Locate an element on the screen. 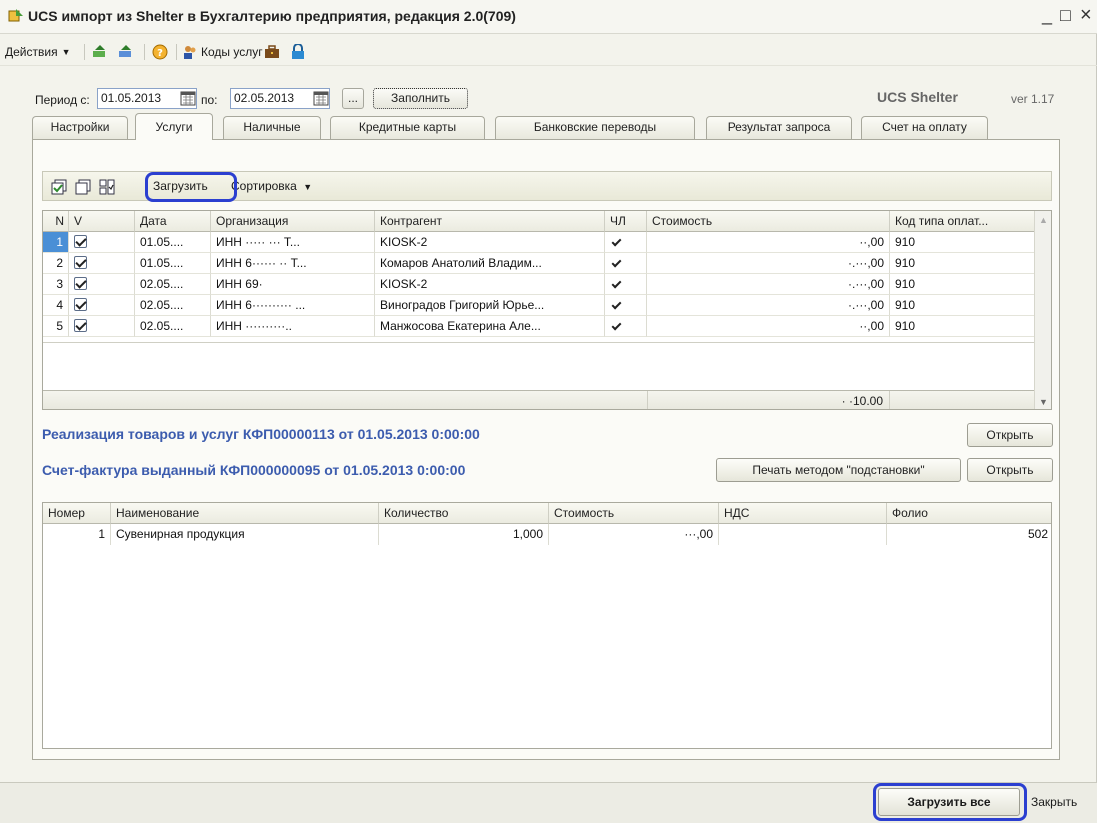 This screenshot has width=1097, height=823. cell-cost: ···,00 is located at coordinates (634, 534).